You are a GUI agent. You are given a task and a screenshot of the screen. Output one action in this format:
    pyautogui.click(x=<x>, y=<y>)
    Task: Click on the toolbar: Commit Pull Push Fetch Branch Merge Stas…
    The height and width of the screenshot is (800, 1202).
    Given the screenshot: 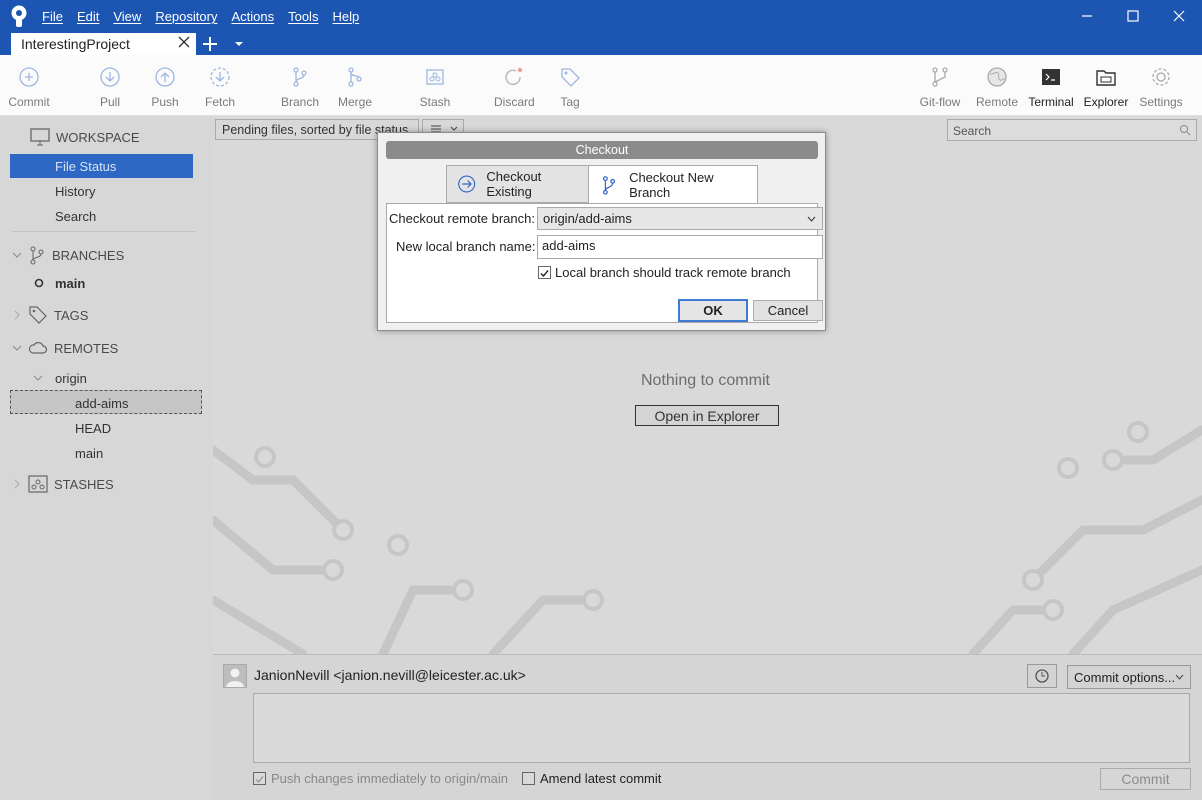 What is the action you would take?
    pyautogui.click(x=601, y=85)
    